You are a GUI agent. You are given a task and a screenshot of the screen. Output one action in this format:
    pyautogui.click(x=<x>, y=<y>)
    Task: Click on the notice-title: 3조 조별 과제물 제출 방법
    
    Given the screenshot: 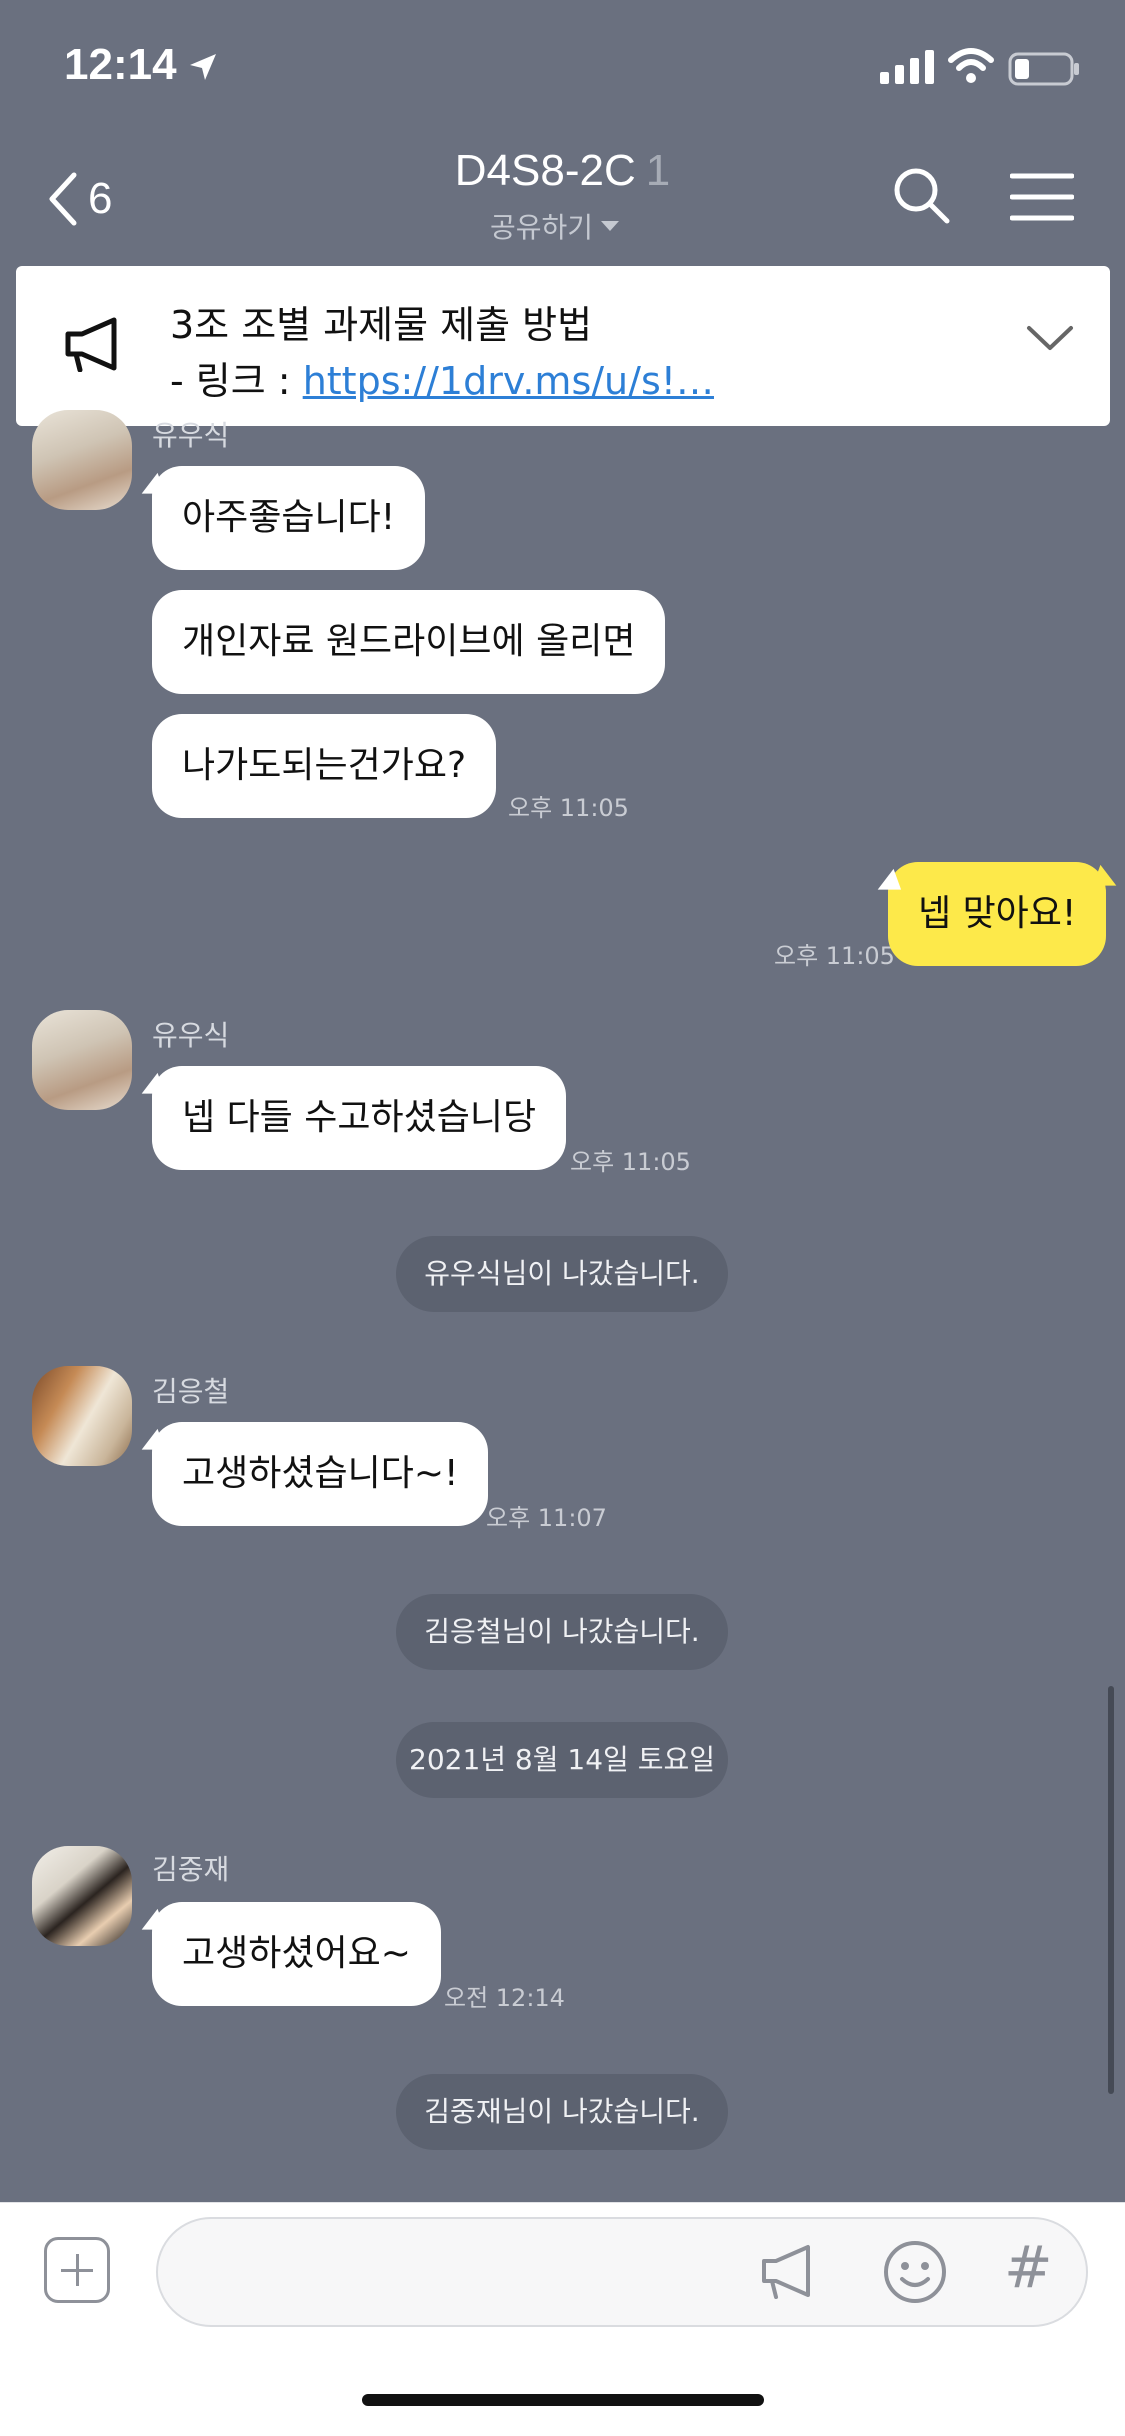 What is the action you would take?
    pyautogui.click(x=381, y=325)
    